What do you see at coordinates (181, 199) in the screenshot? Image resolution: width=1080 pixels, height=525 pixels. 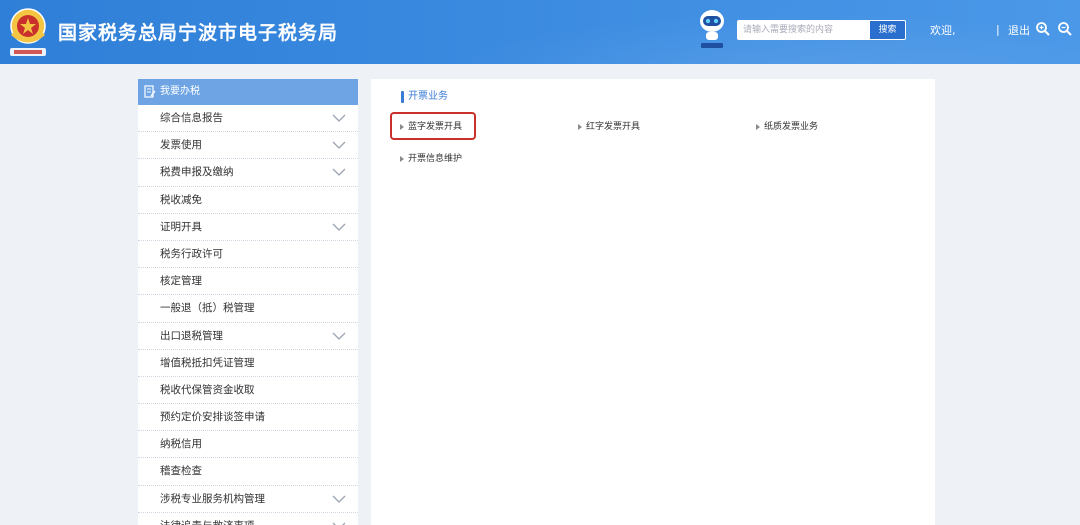 I see `sidebar-item-label: 税收减免` at bounding box center [181, 199].